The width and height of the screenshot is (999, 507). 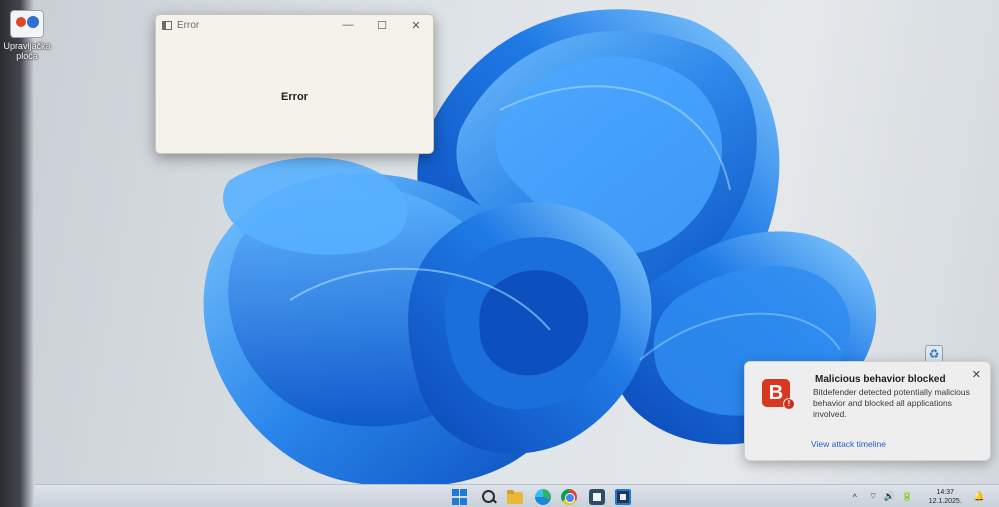 What do you see at coordinates (167, 25) in the screenshot?
I see `window-app-icon` at bounding box center [167, 25].